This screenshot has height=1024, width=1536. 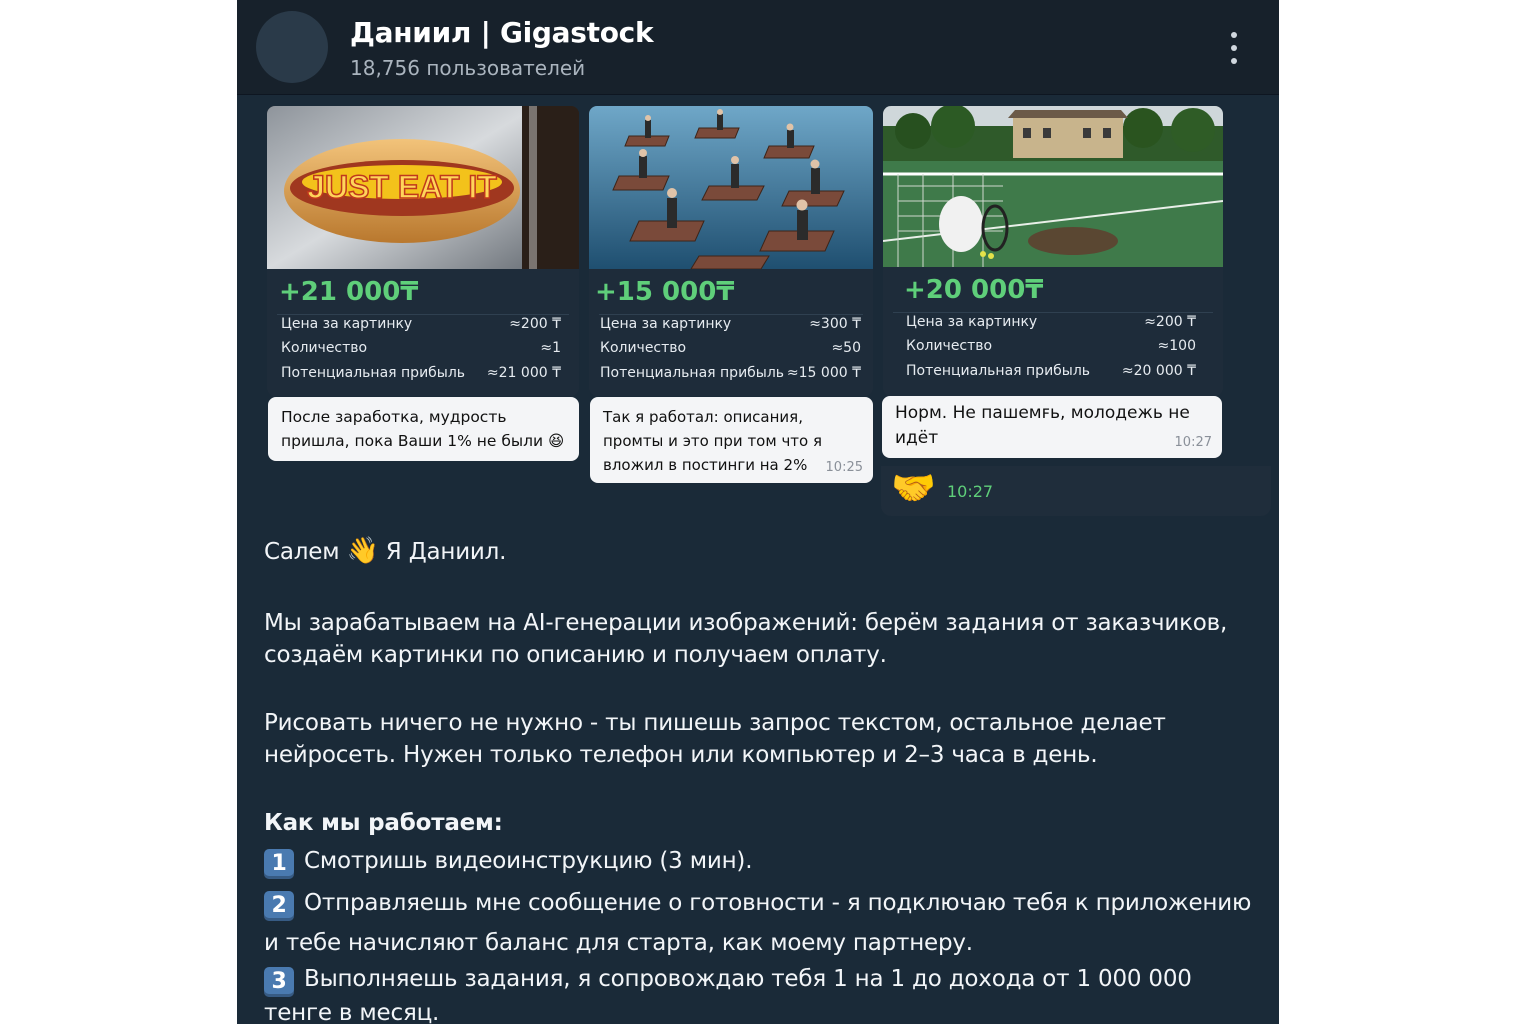 What do you see at coordinates (730, 348) in the screenshot?
I see `stat-row: Количество ≈50` at bounding box center [730, 348].